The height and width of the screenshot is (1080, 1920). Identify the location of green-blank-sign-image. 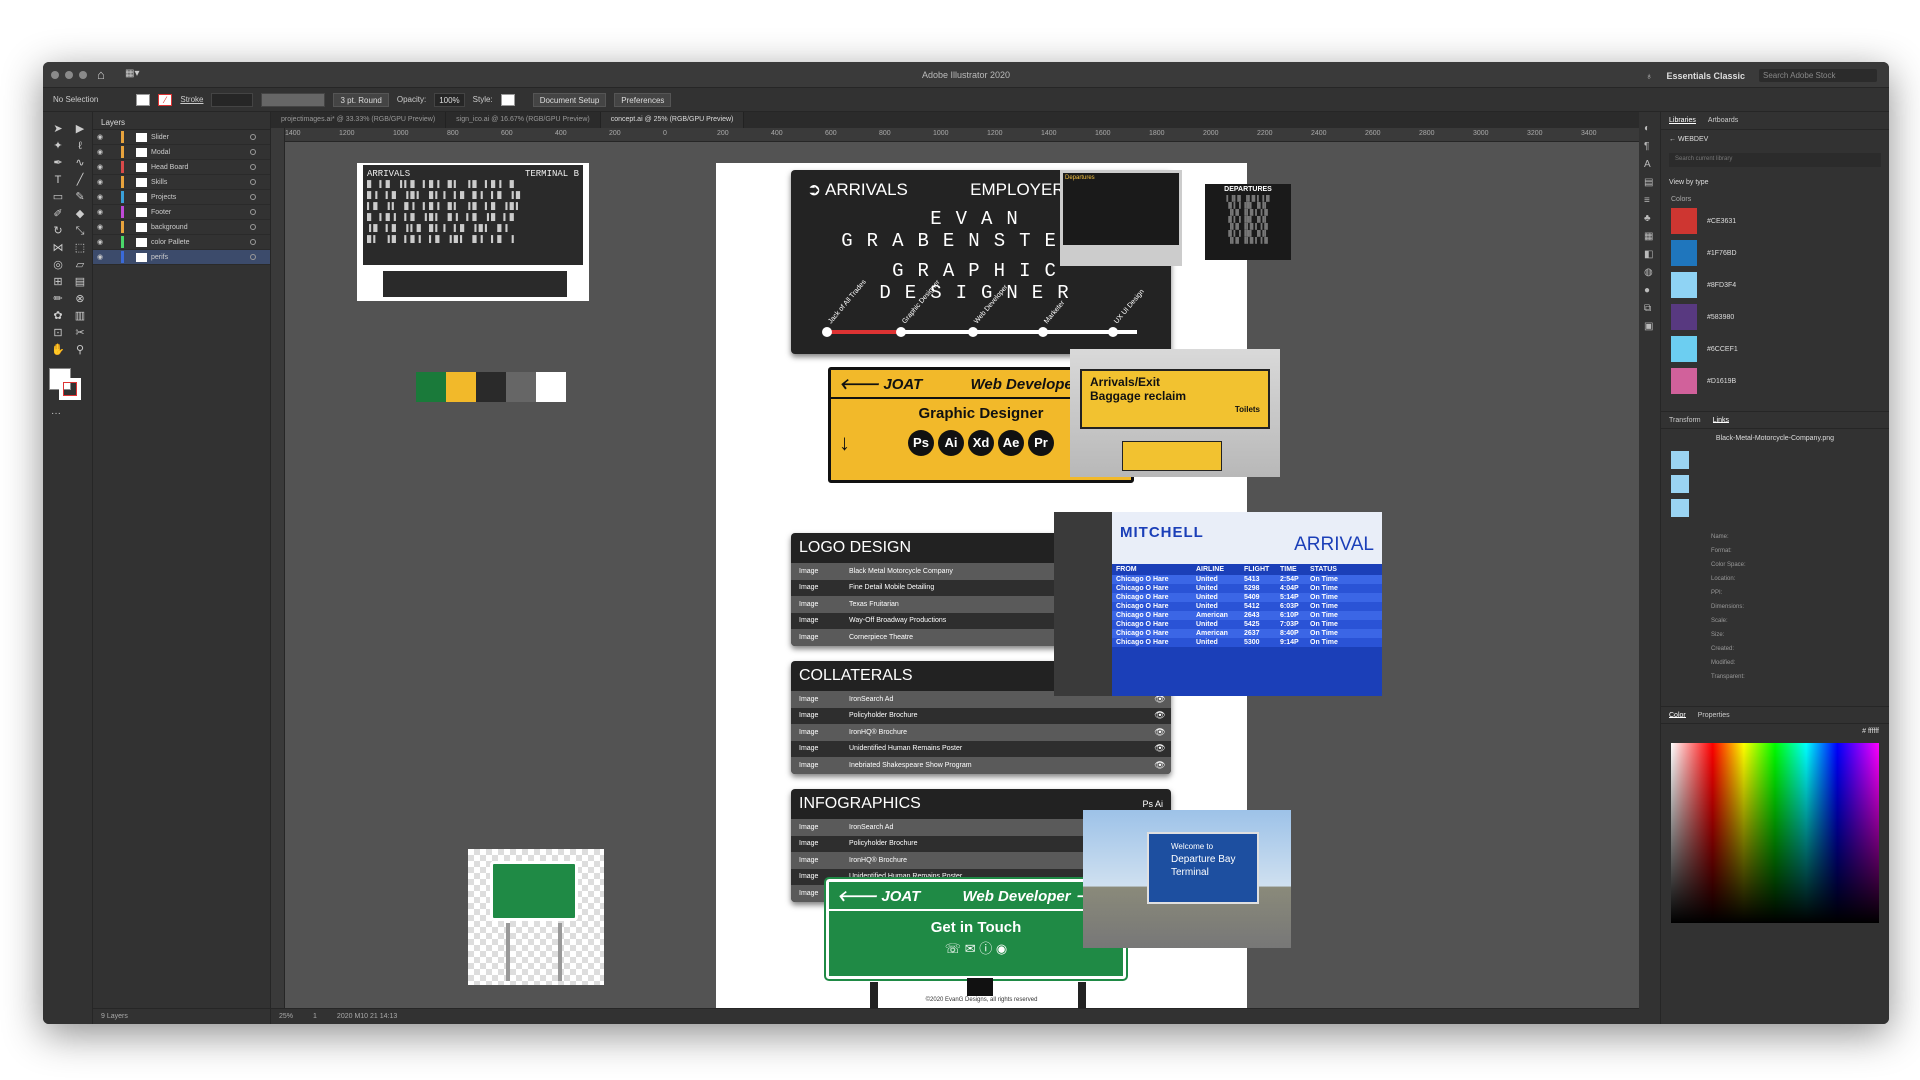
(536, 917).